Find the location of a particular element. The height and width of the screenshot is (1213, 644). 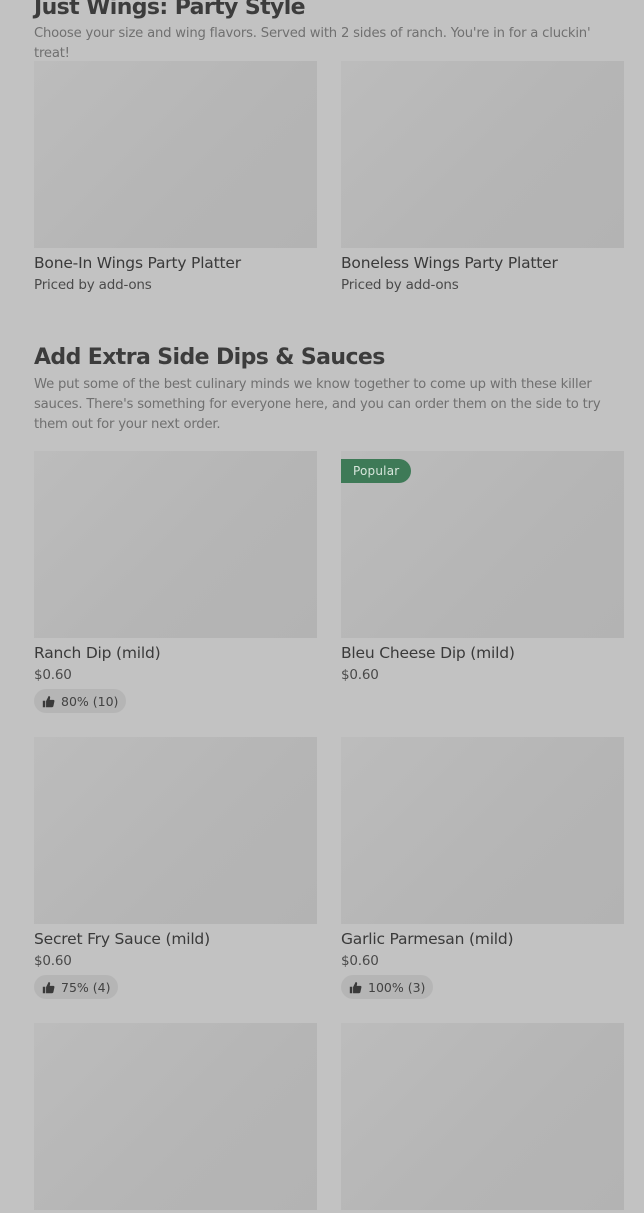

menu-item-bleu-cheese-dip: Popular Bleu Cheese Dip (mild) $0.60 is located at coordinates (482, 568).